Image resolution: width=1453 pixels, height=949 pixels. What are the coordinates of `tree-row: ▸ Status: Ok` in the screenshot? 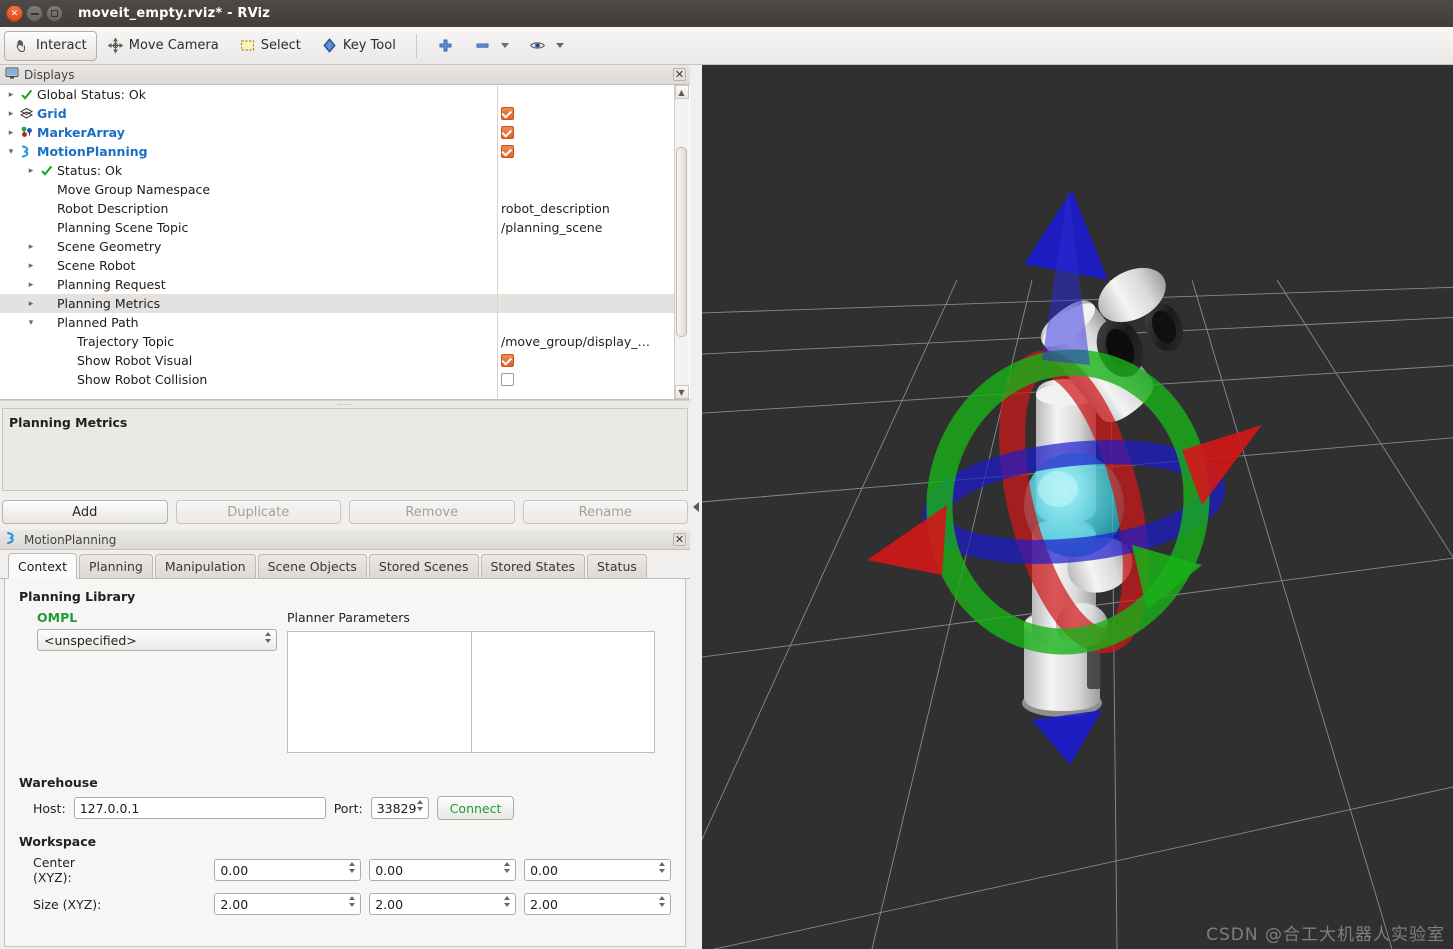 It's located at (248, 170).